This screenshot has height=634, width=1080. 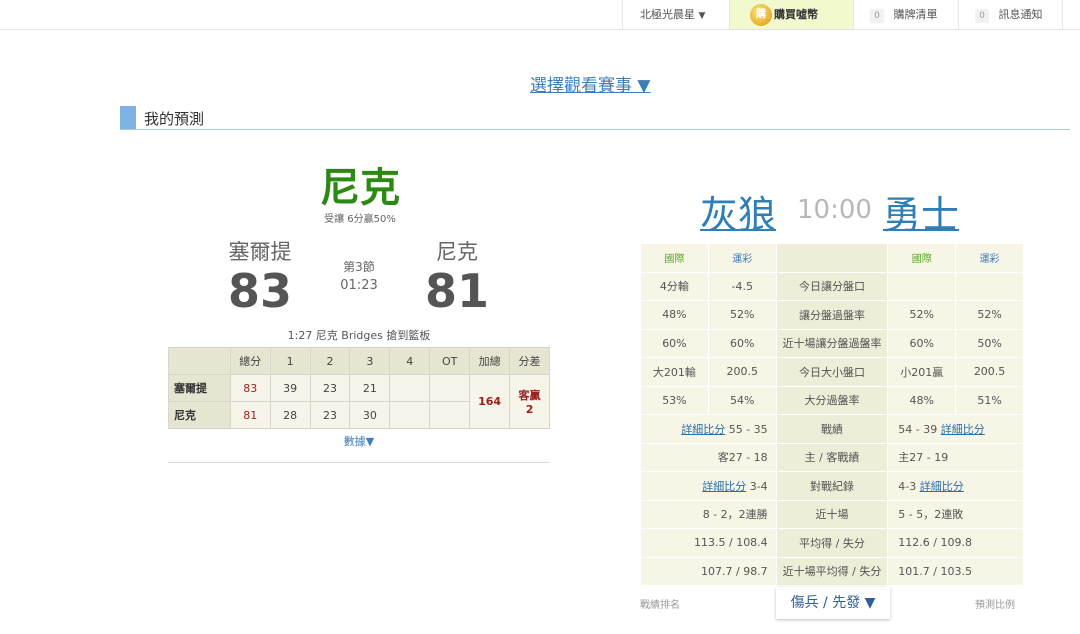 I want to click on stat-cell: 4-3 詳細比分, so click(x=955, y=486).